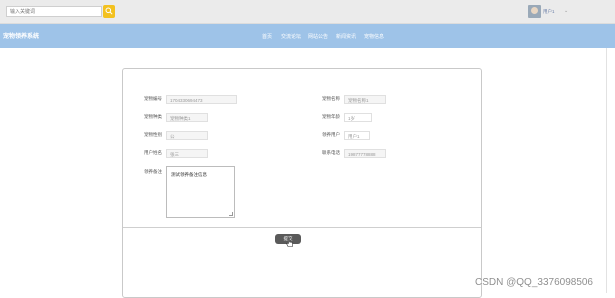 This screenshot has height=298, width=615. I want to click on search-icon, so click(109, 11).